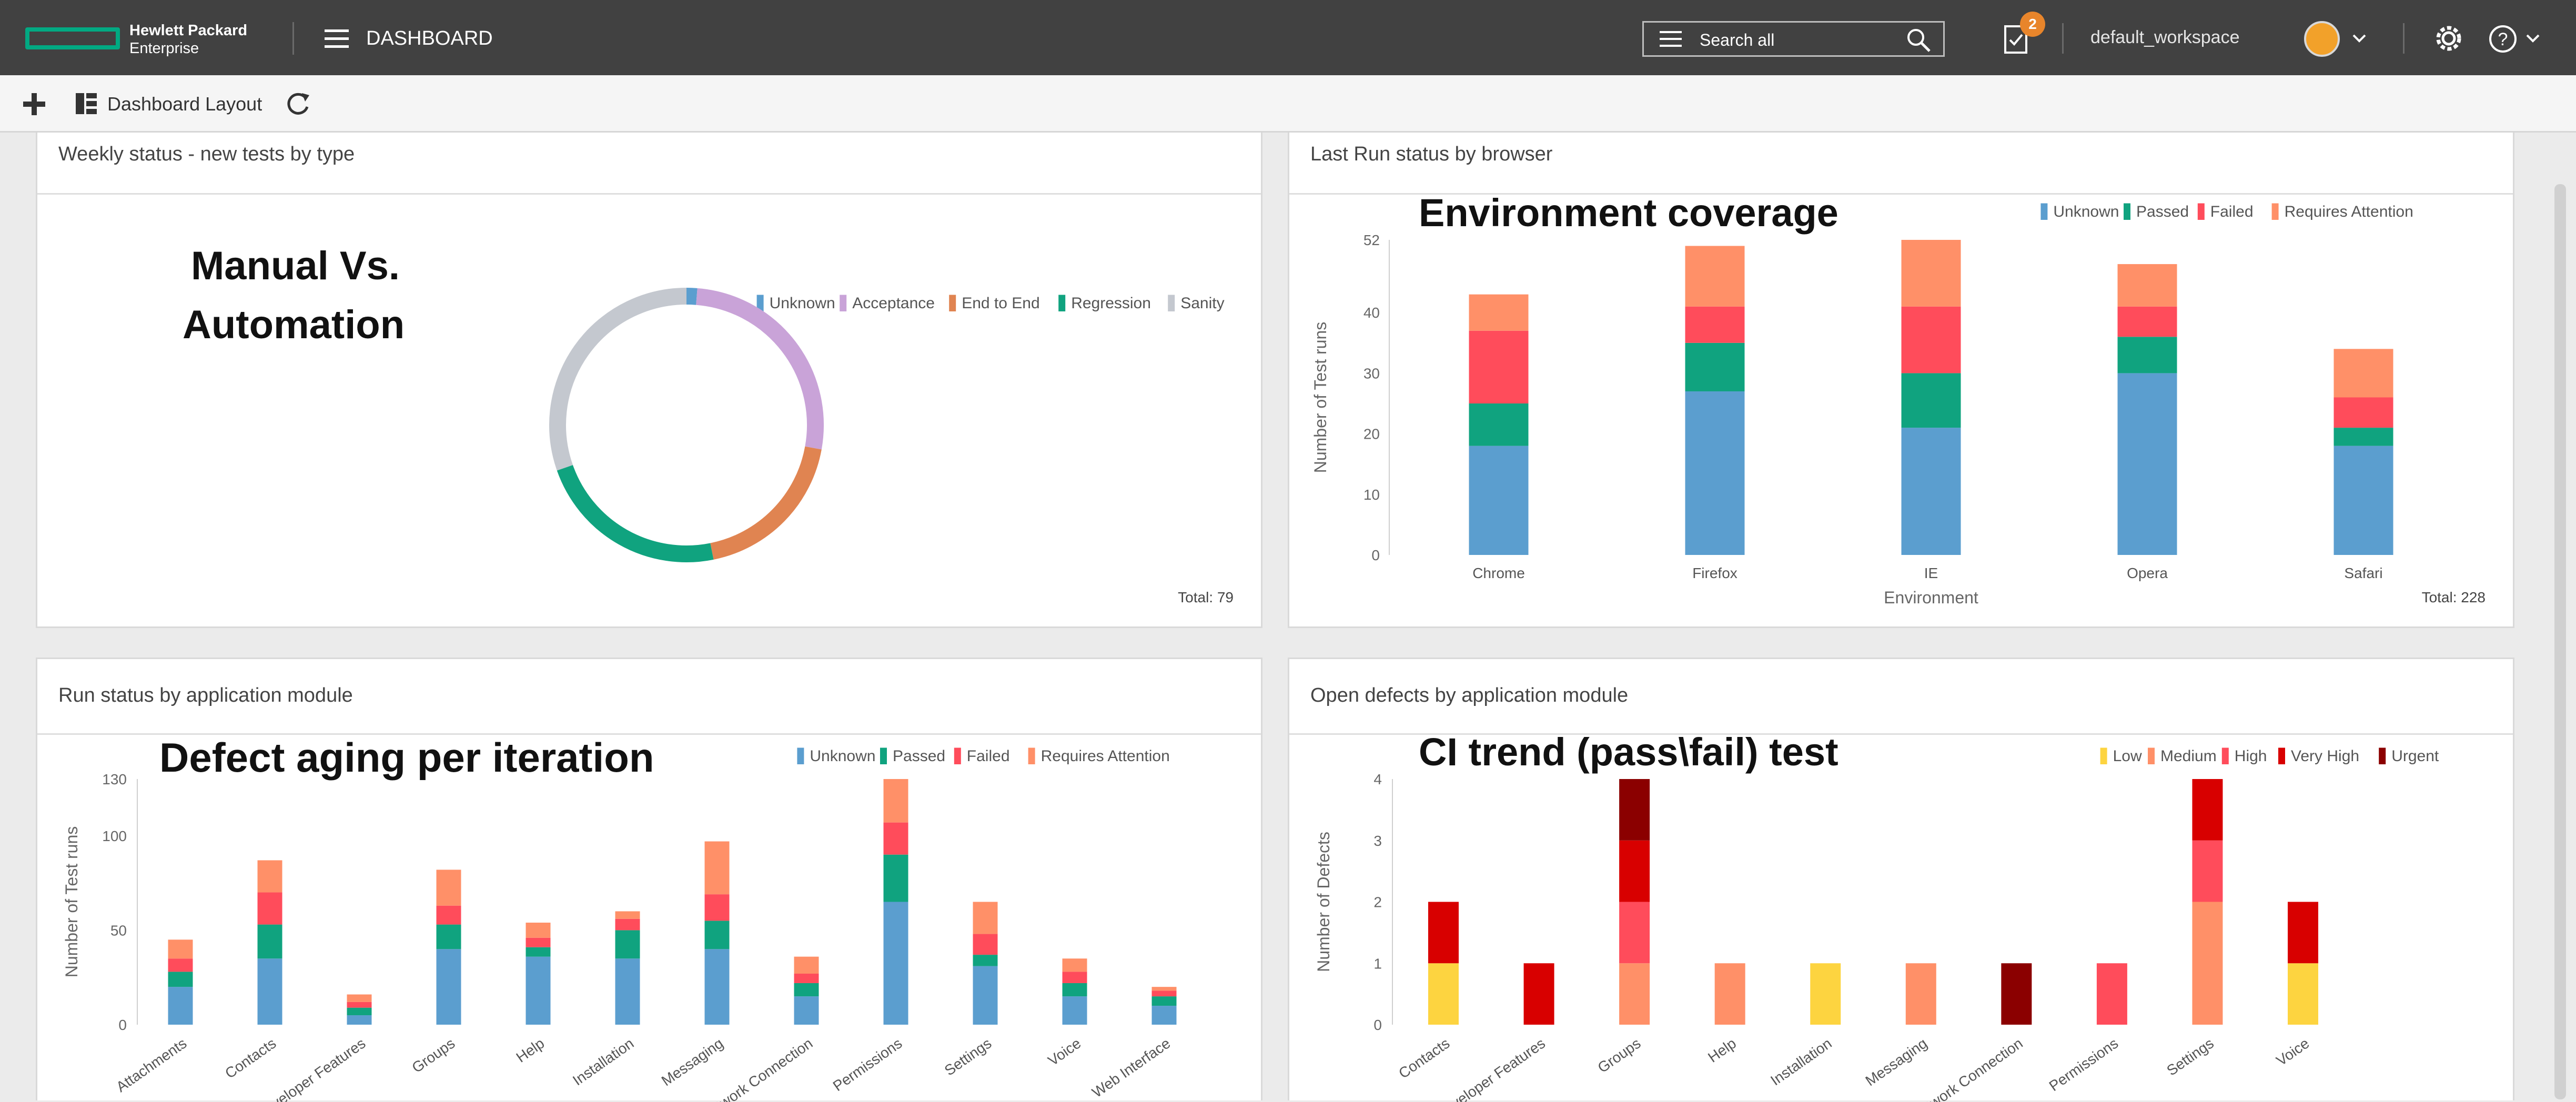 The image size is (2576, 1102). What do you see at coordinates (2162, 211) in the screenshot?
I see `legend-label: Passed` at bounding box center [2162, 211].